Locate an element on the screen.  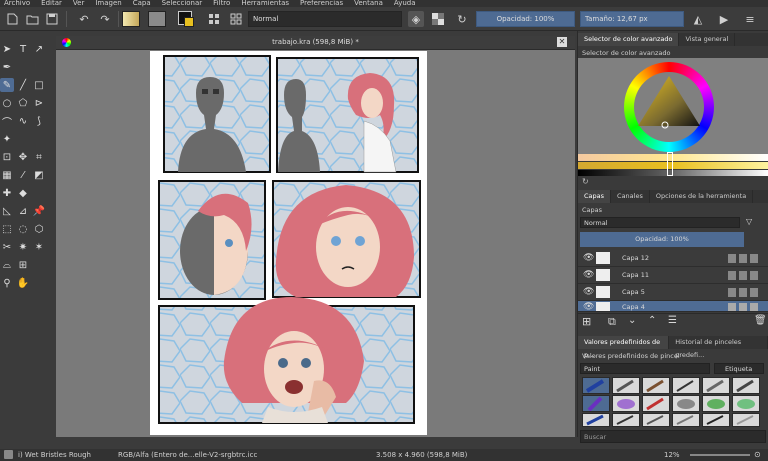
bezier-select-icon: ⌓ is located at coordinates (7, 265).